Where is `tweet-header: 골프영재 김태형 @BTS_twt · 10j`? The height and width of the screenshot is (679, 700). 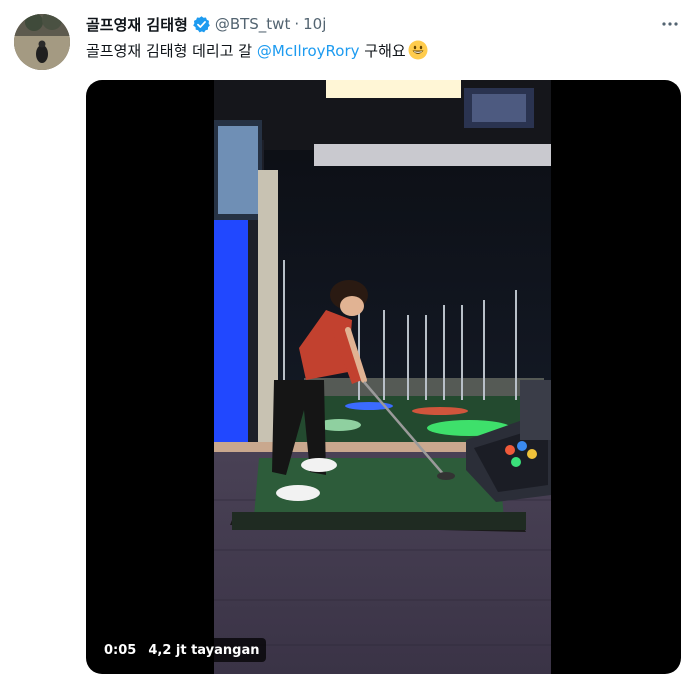 tweet-header: 골프영재 김태형 @BTS_twt · 10j is located at coordinates (383, 24).